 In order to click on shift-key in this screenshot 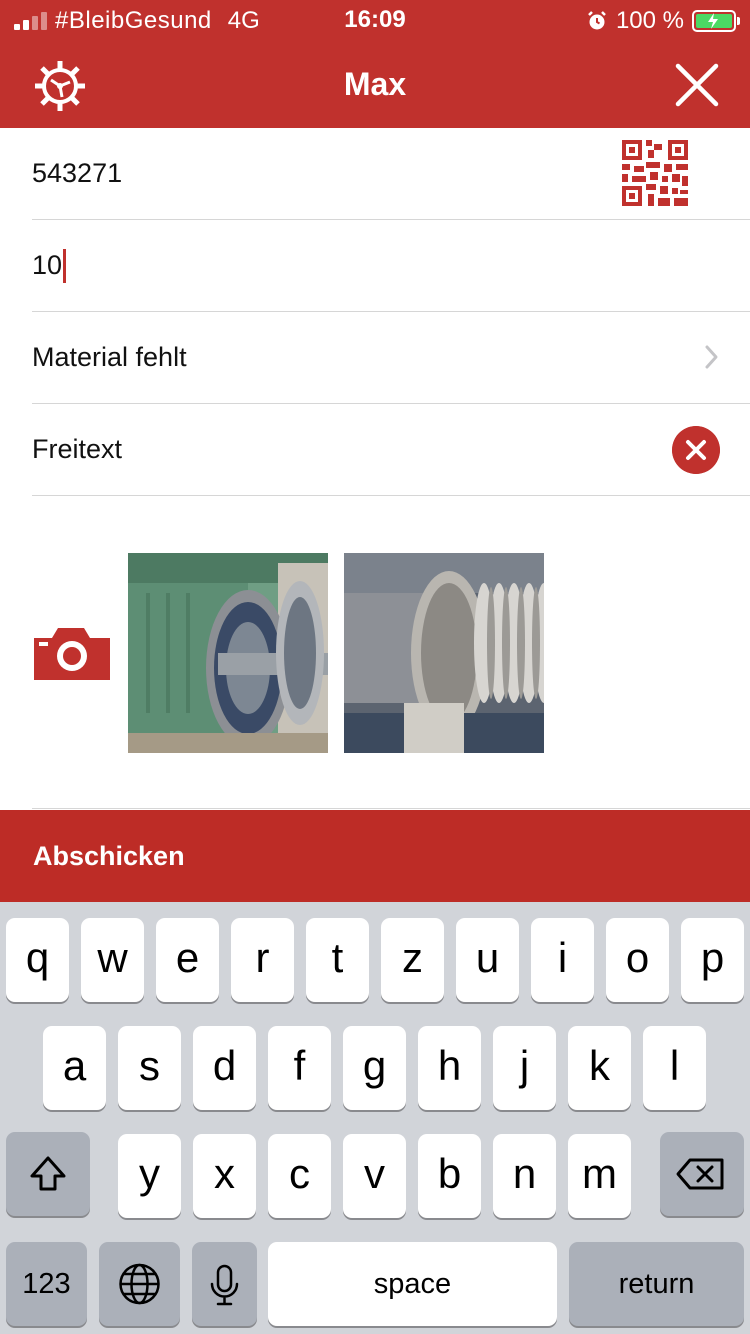, I will do `click(48, 1174)`.